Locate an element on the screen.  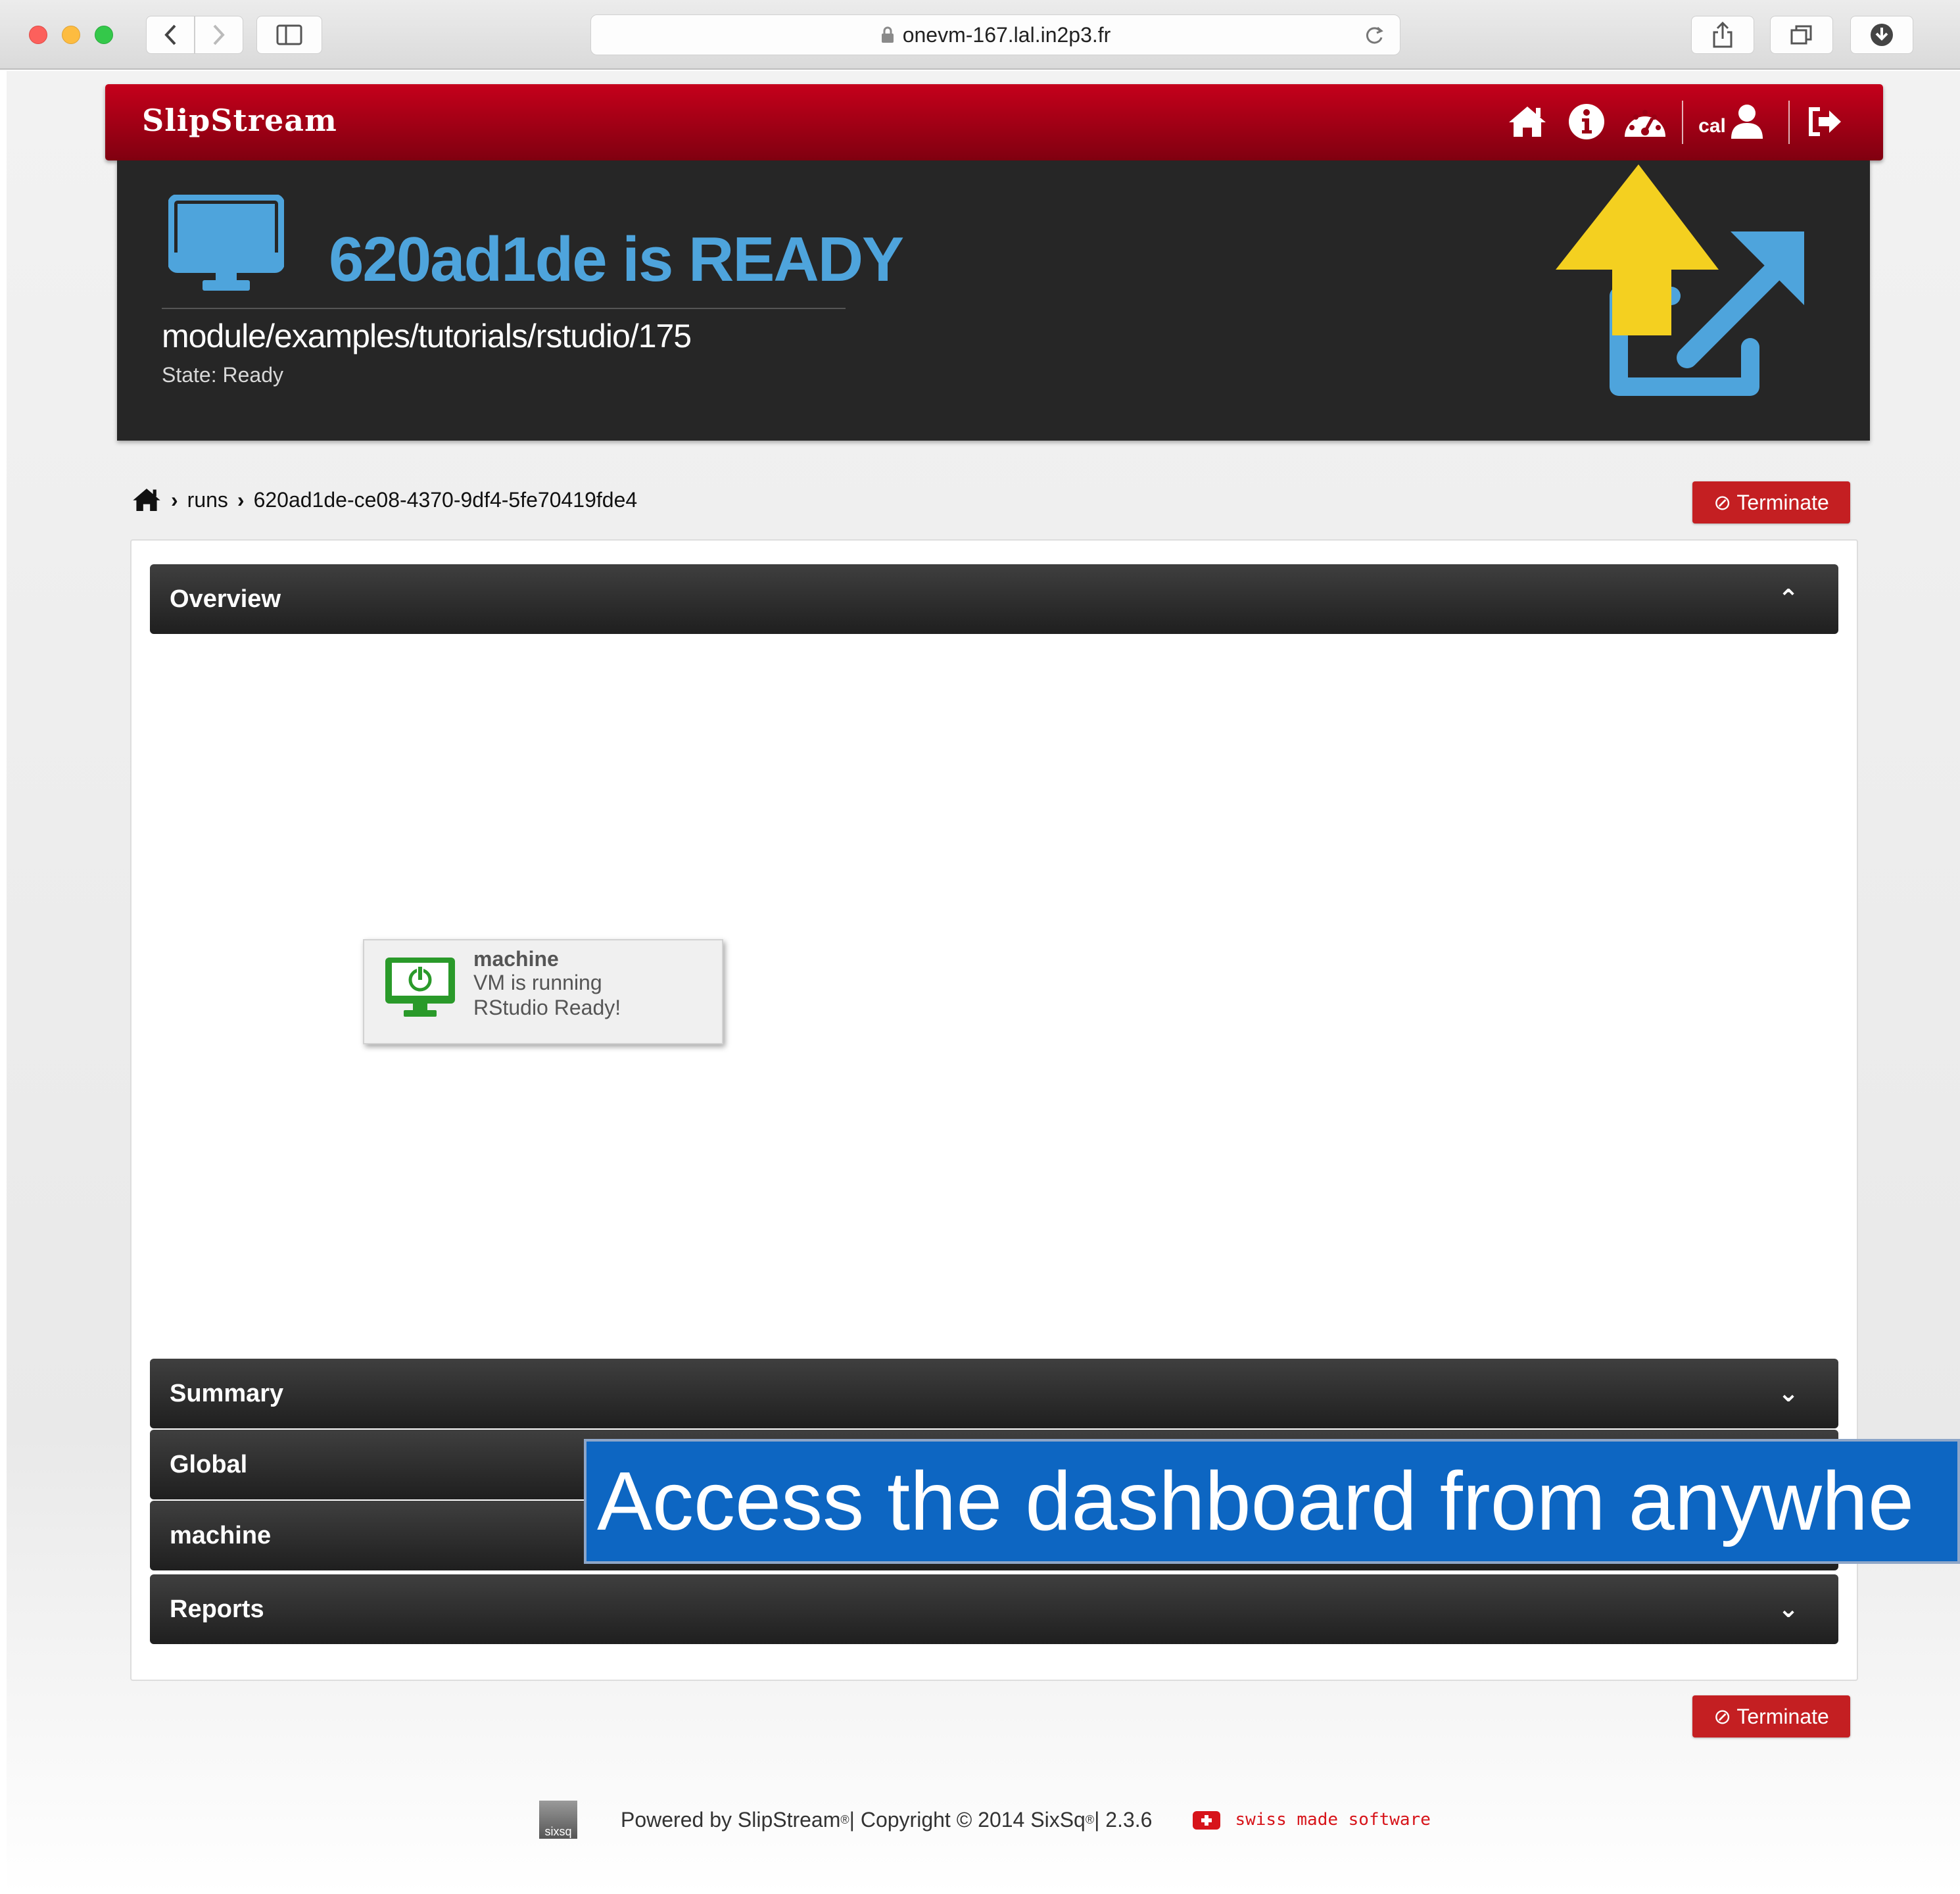
logo-text: sixsq is located at coordinates (558, 1831).